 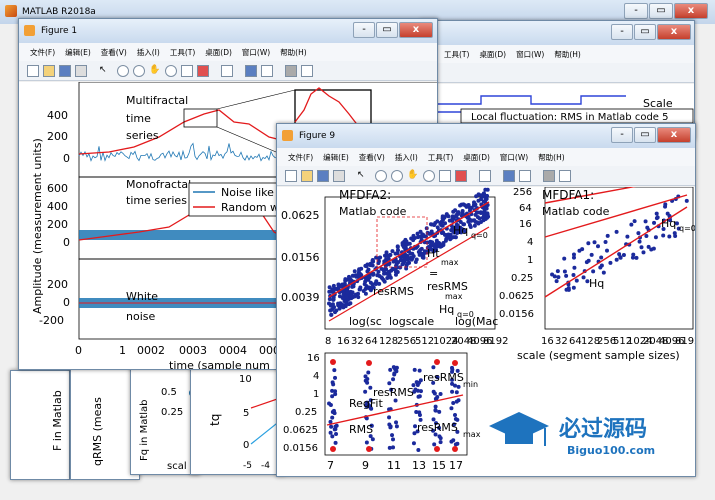 I want to click on figure1-menu-tools: 工具(T), so click(x=182, y=52).